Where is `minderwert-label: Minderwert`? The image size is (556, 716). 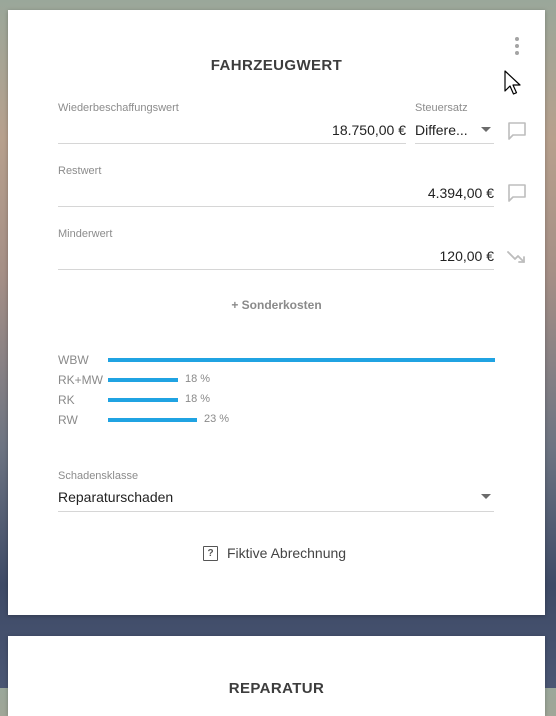 minderwert-label: Minderwert is located at coordinates (85, 234).